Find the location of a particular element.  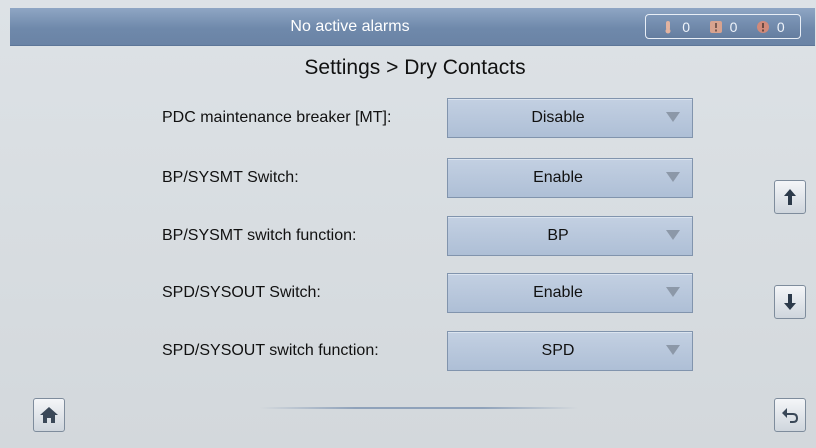

back-icon is located at coordinates (790, 415).